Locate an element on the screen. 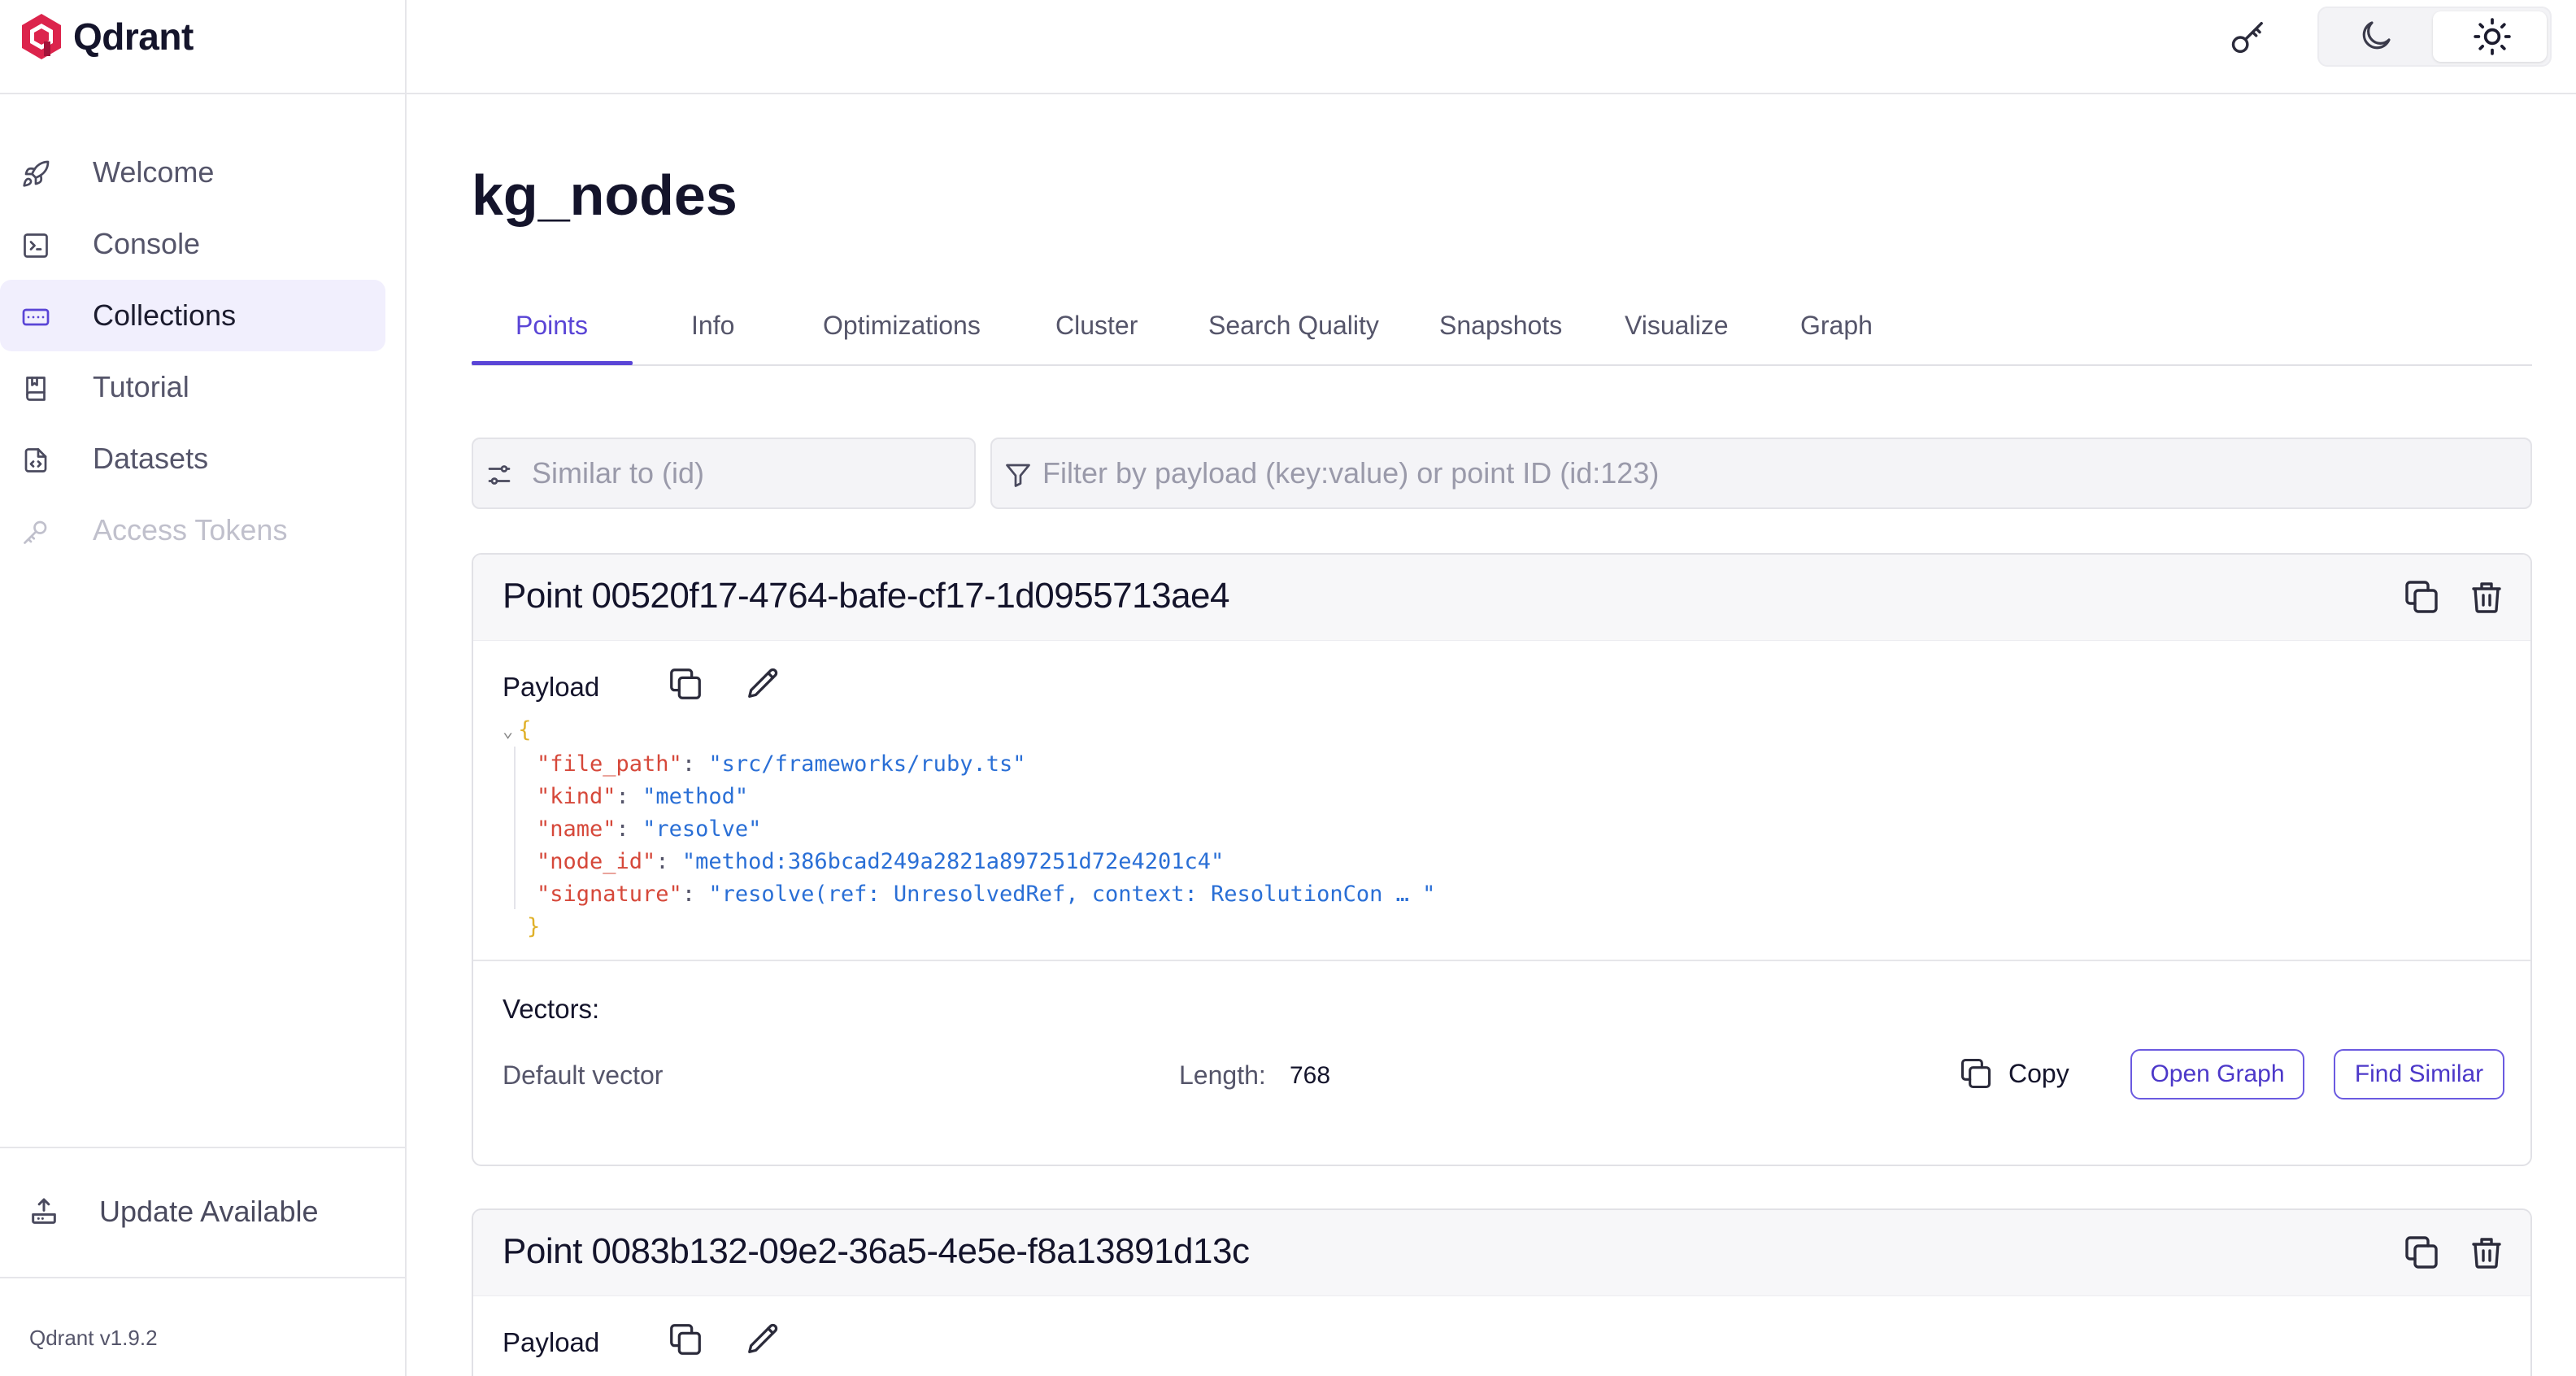  tab-graph: Graph is located at coordinates (1837, 325).